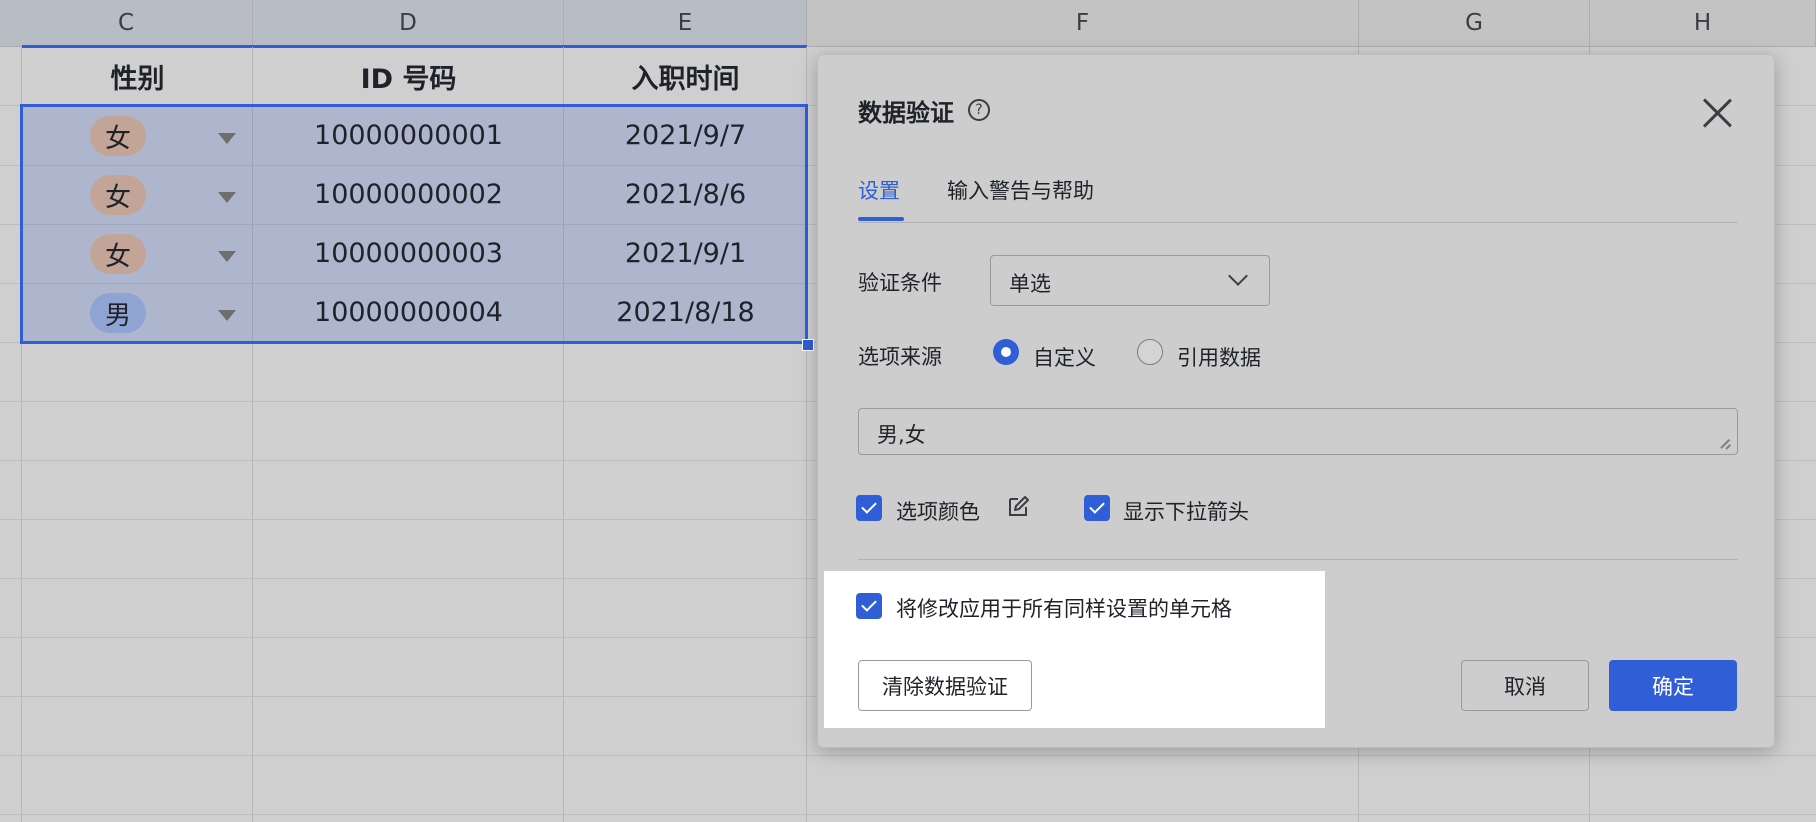  What do you see at coordinates (1150, 352) in the screenshot?
I see `radio-reference-data` at bounding box center [1150, 352].